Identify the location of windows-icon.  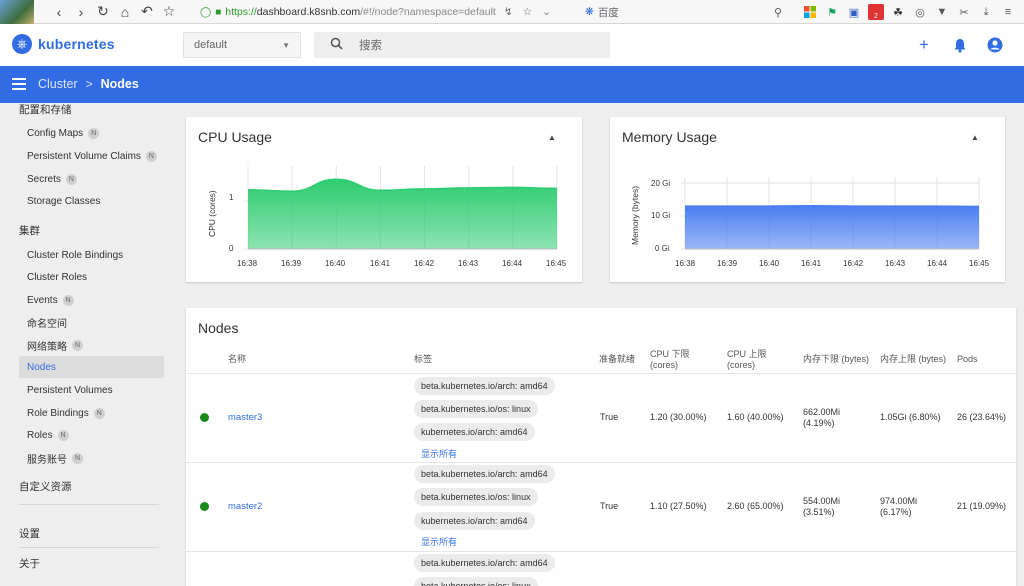
(810, 12).